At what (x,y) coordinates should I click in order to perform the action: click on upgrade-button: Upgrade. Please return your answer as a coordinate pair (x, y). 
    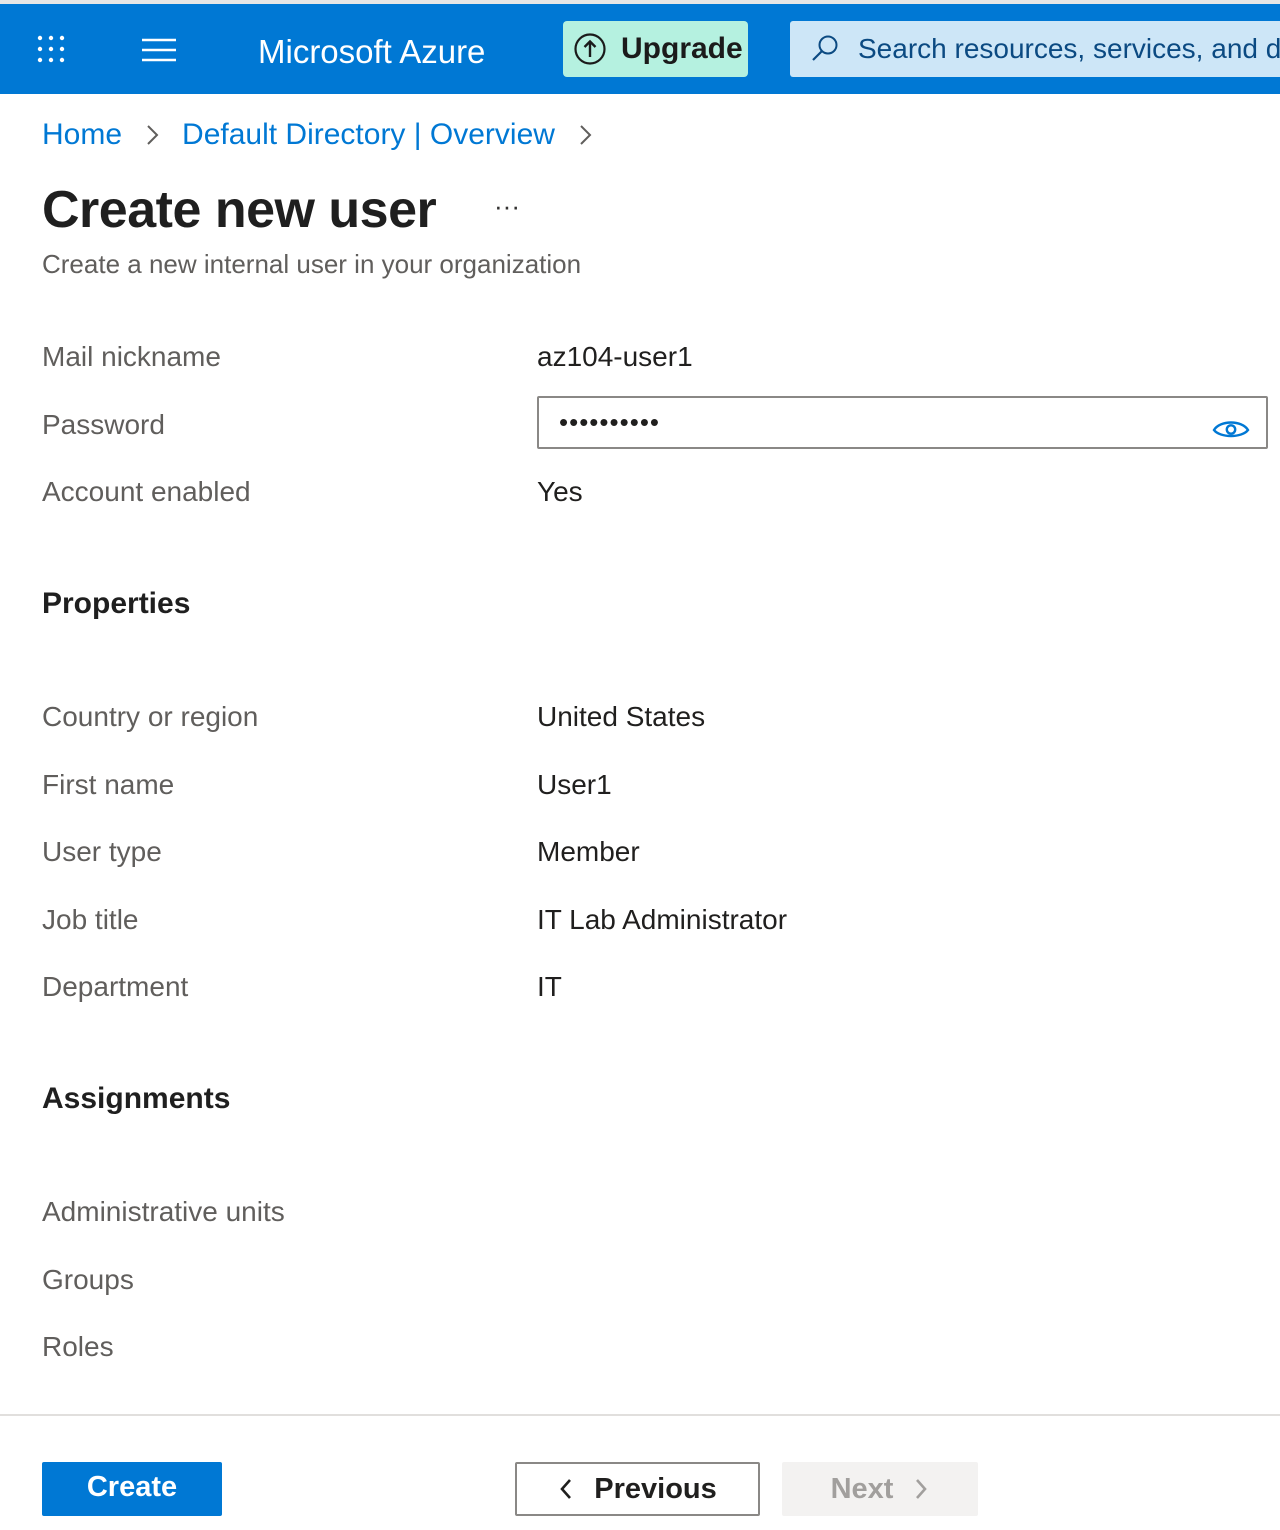
    Looking at the image, I should click on (655, 49).